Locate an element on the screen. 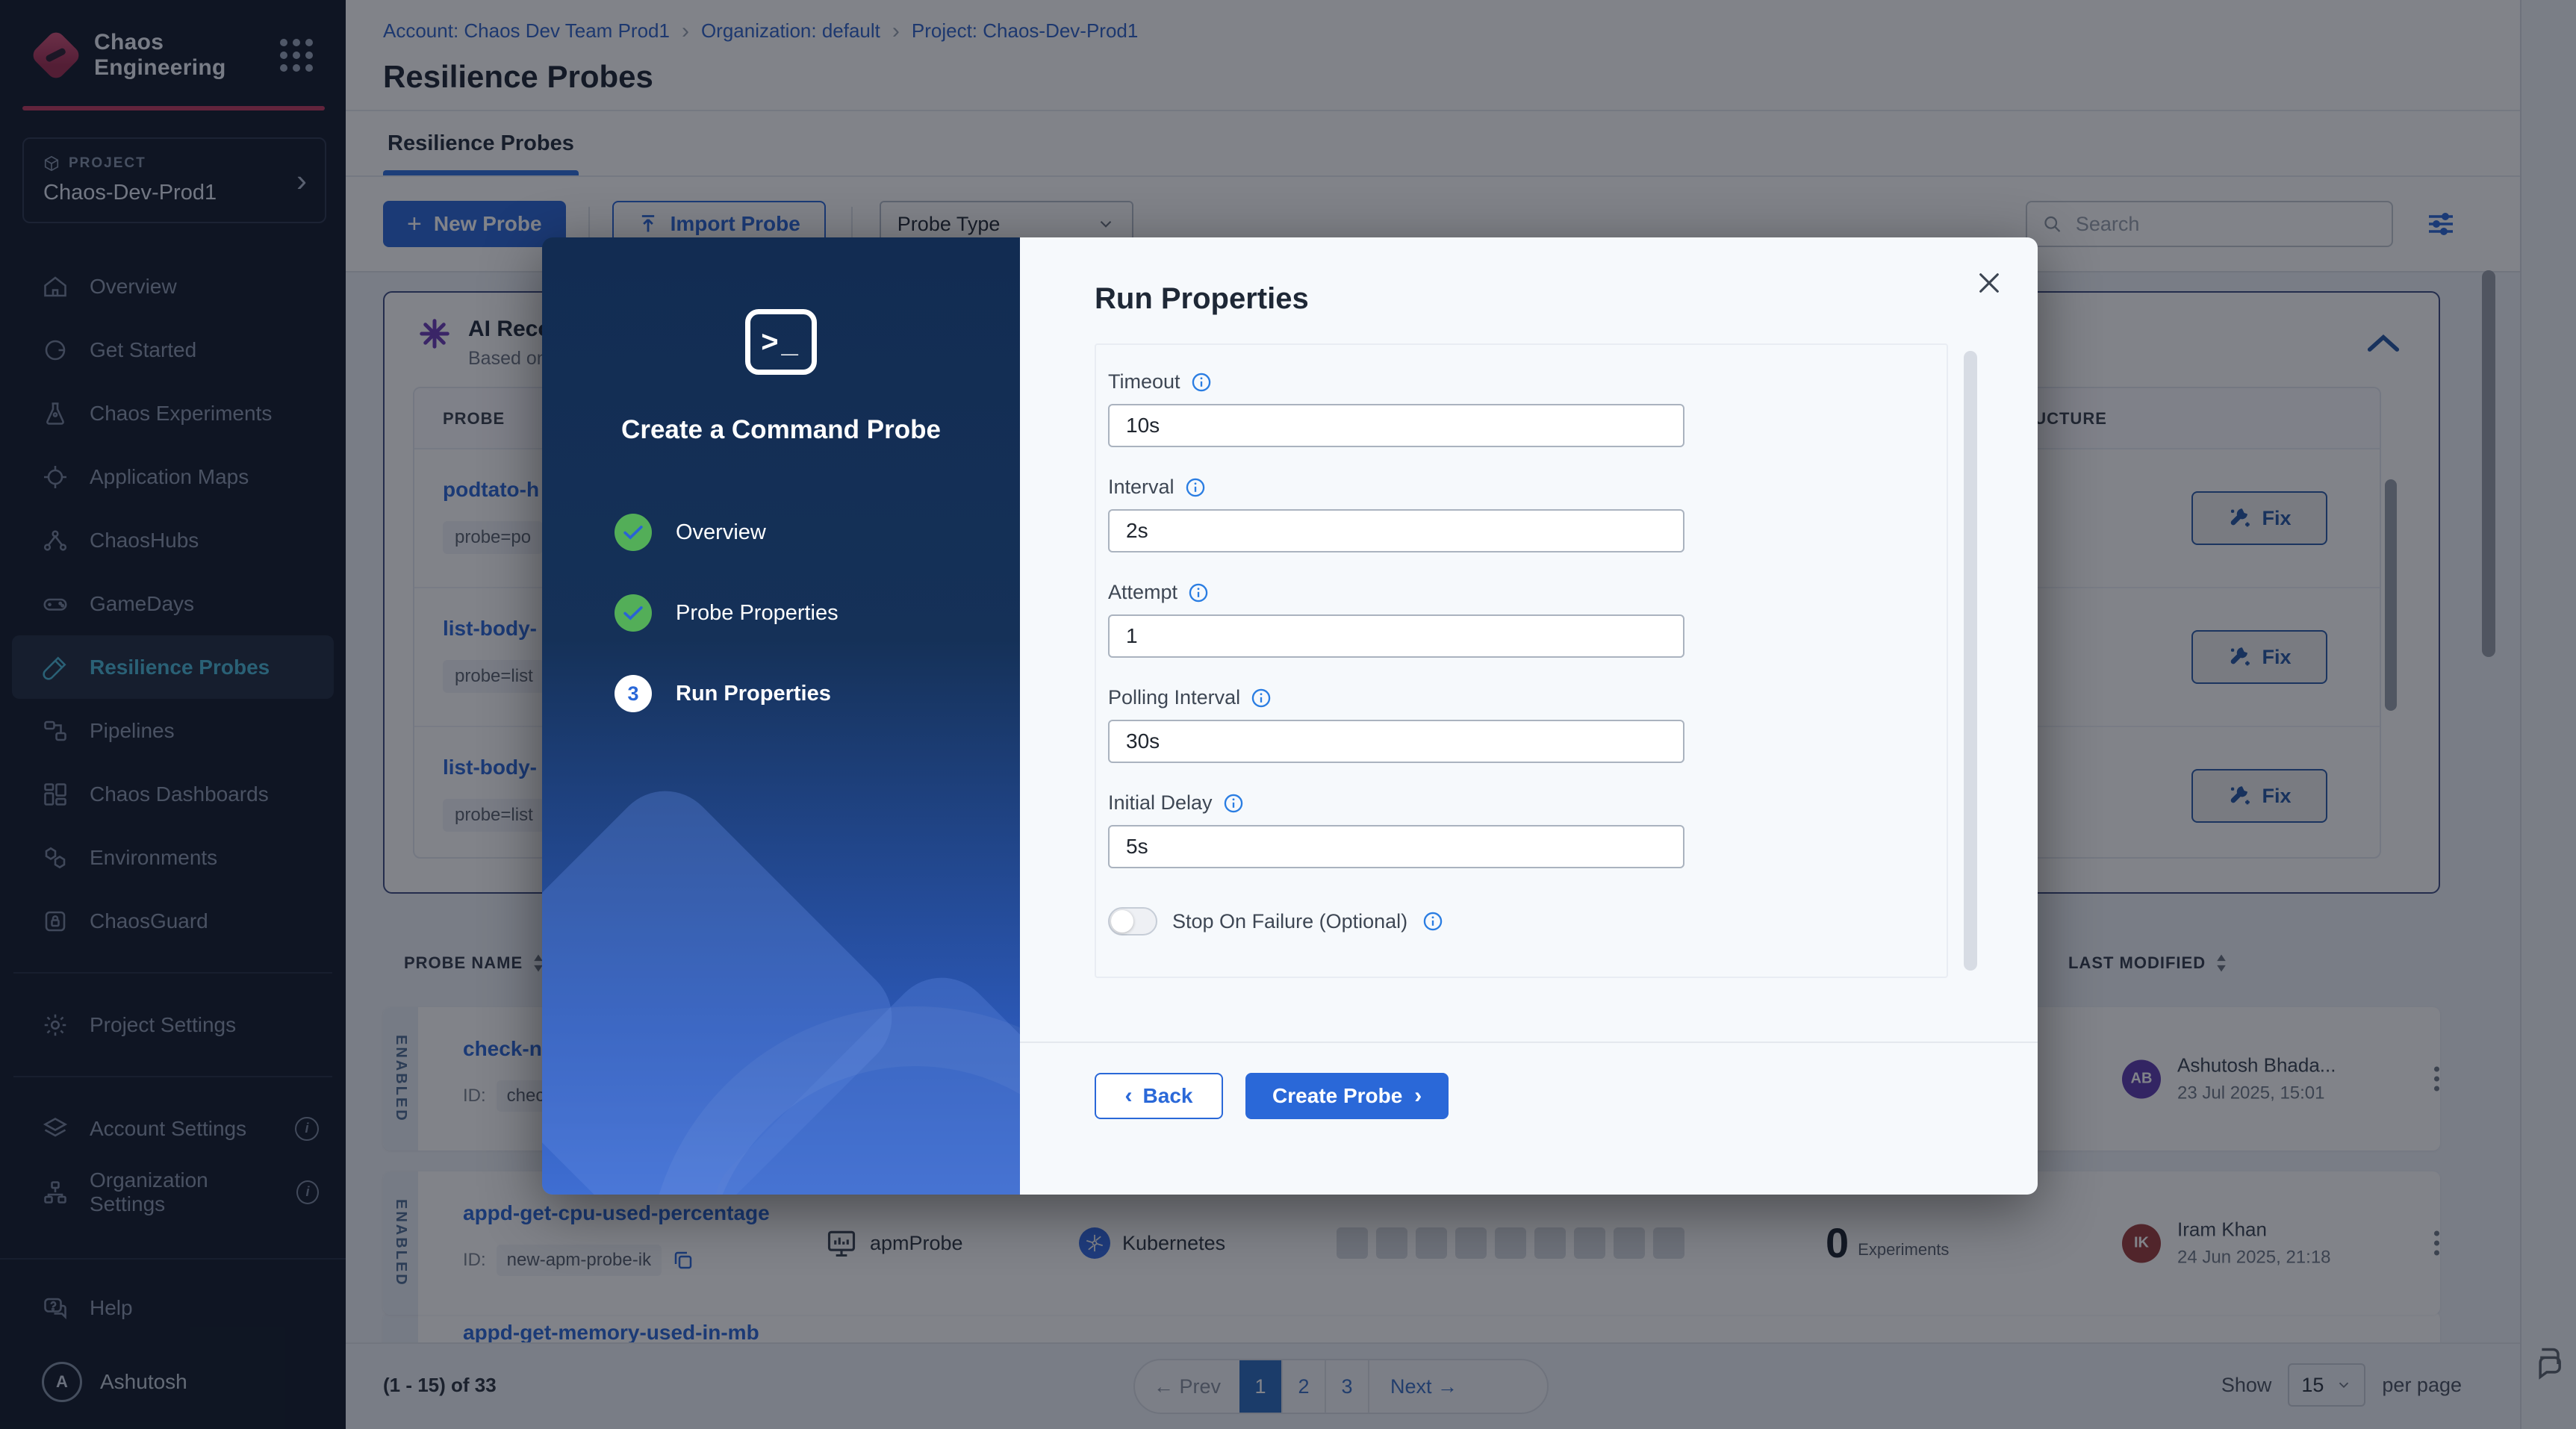 The width and height of the screenshot is (2576, 1429). step-number-badge: 3 is located at coordinates (633, 693).